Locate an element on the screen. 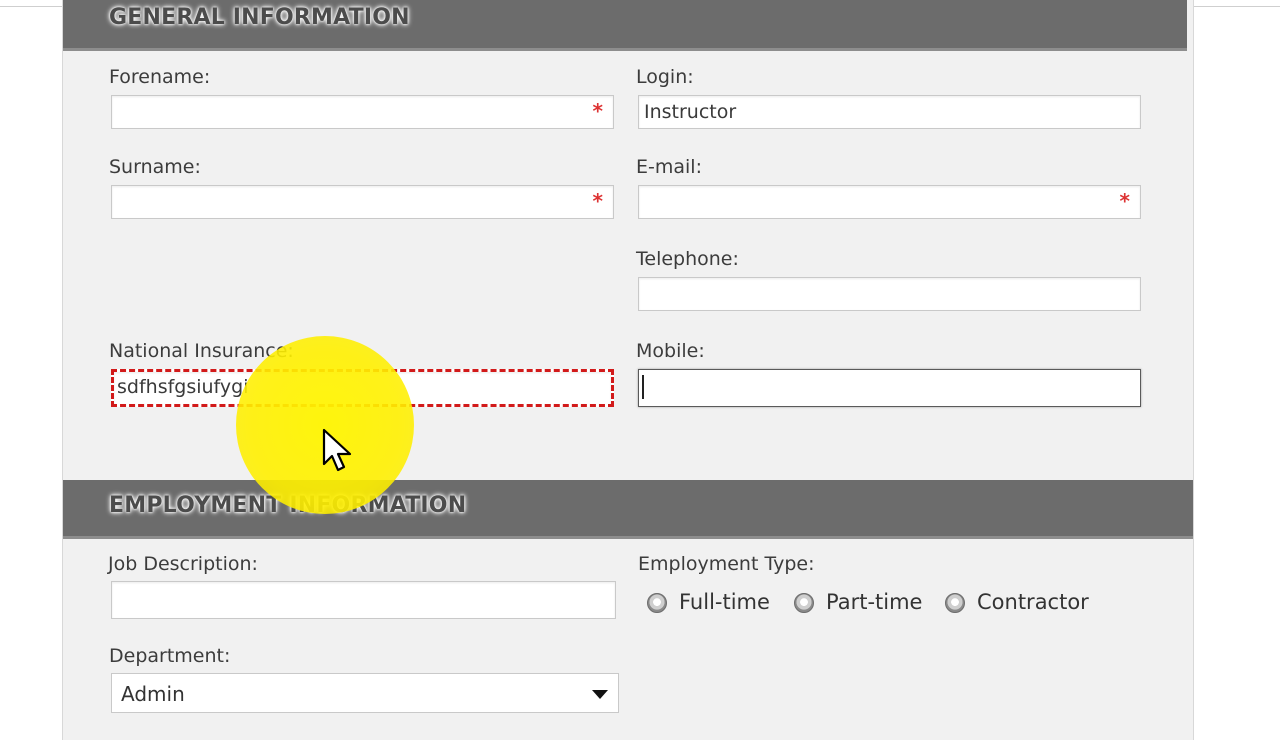  surname-label: Surname: is located at coordinates (155, 167).